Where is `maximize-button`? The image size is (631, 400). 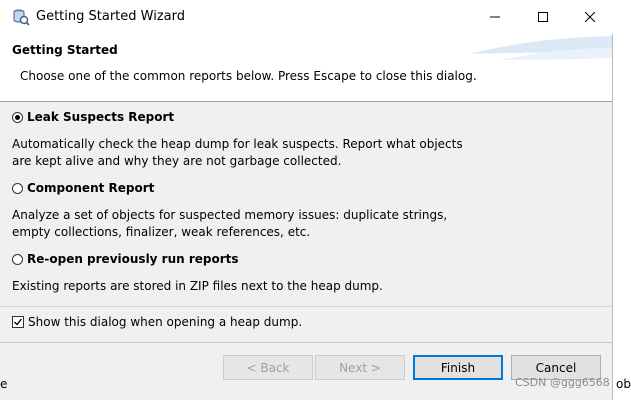
maximize-button is located at coordinates (543, 17).